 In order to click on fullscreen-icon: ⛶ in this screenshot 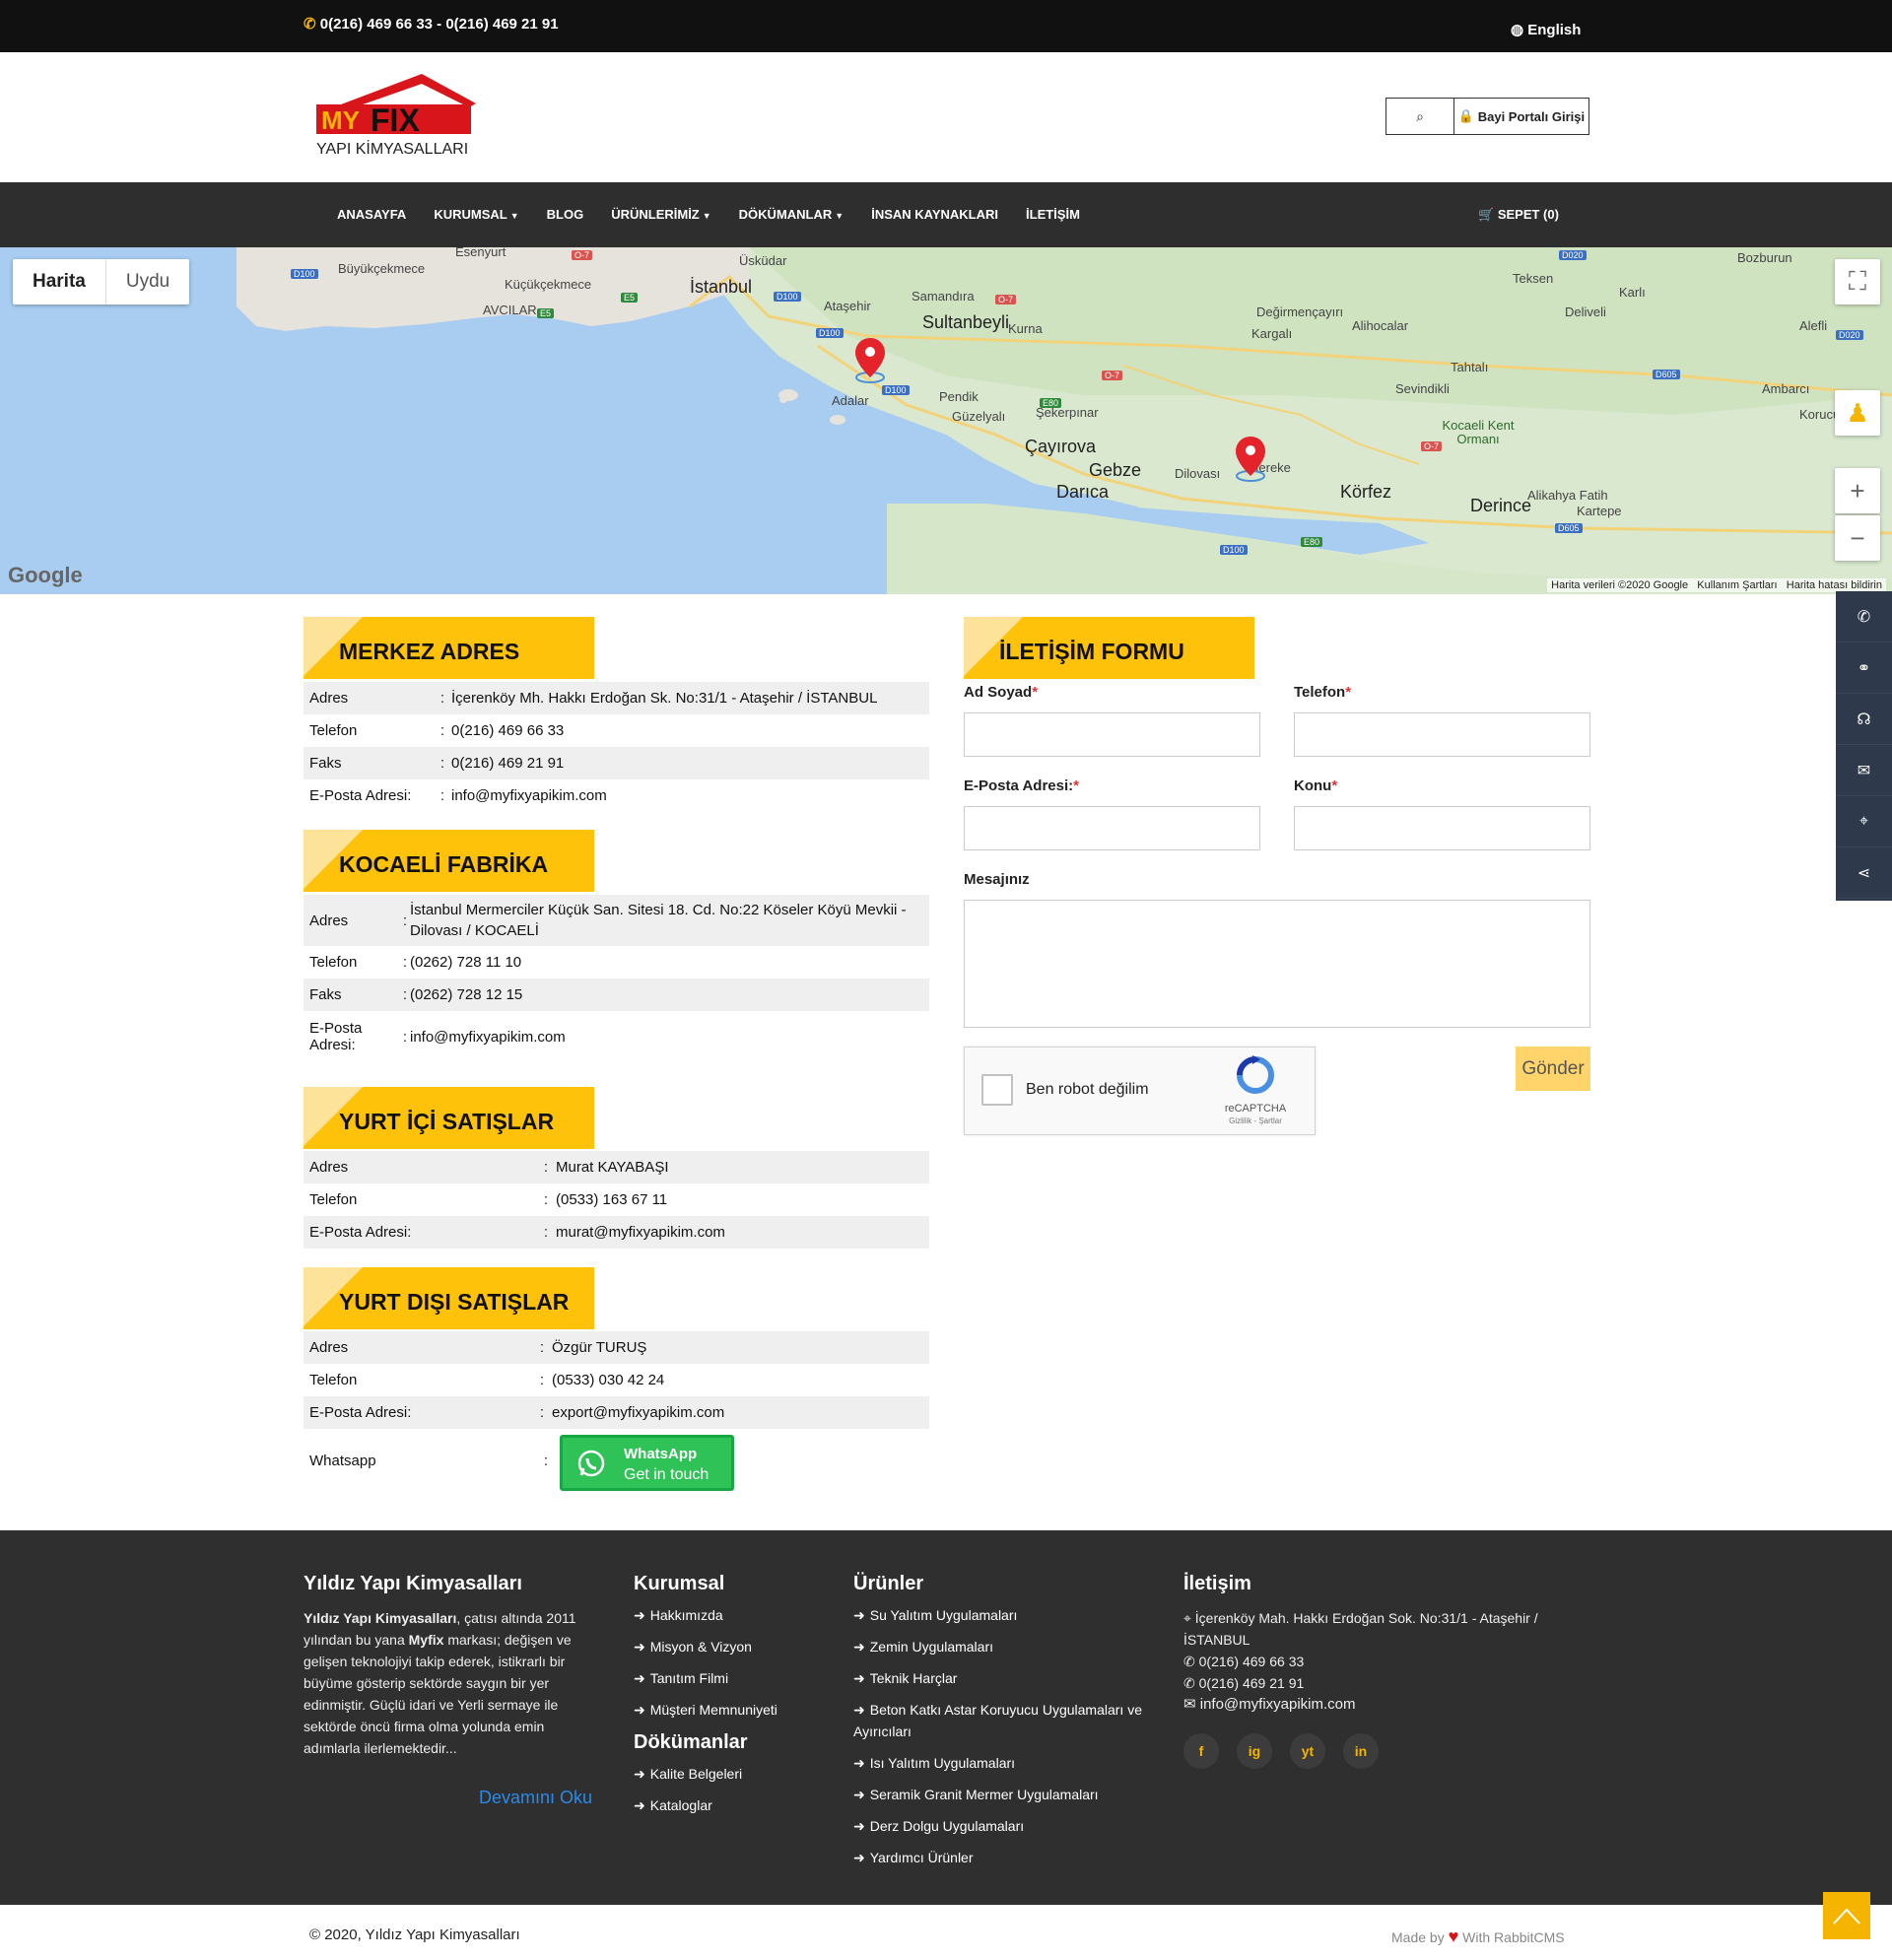, I will do `click(1857, 281)`.